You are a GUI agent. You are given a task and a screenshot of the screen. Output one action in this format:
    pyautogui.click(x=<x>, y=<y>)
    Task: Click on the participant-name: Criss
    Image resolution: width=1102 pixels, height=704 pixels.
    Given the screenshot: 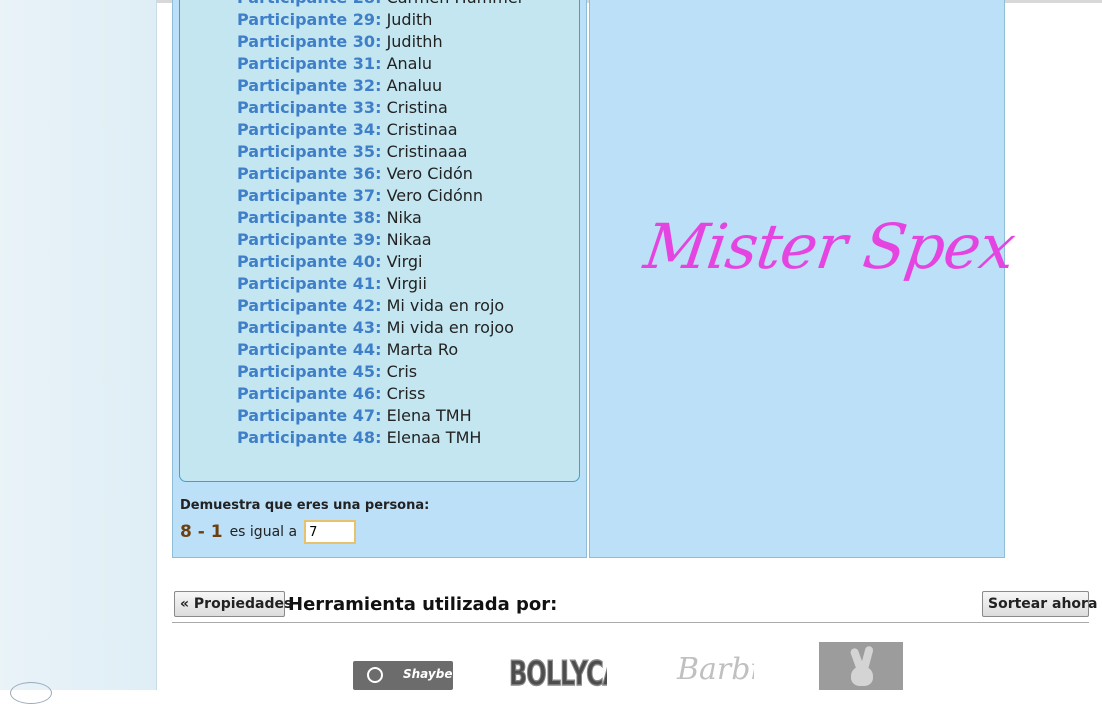 What is the action you would take?
    pyautogui.click(x=406, y=393)
    